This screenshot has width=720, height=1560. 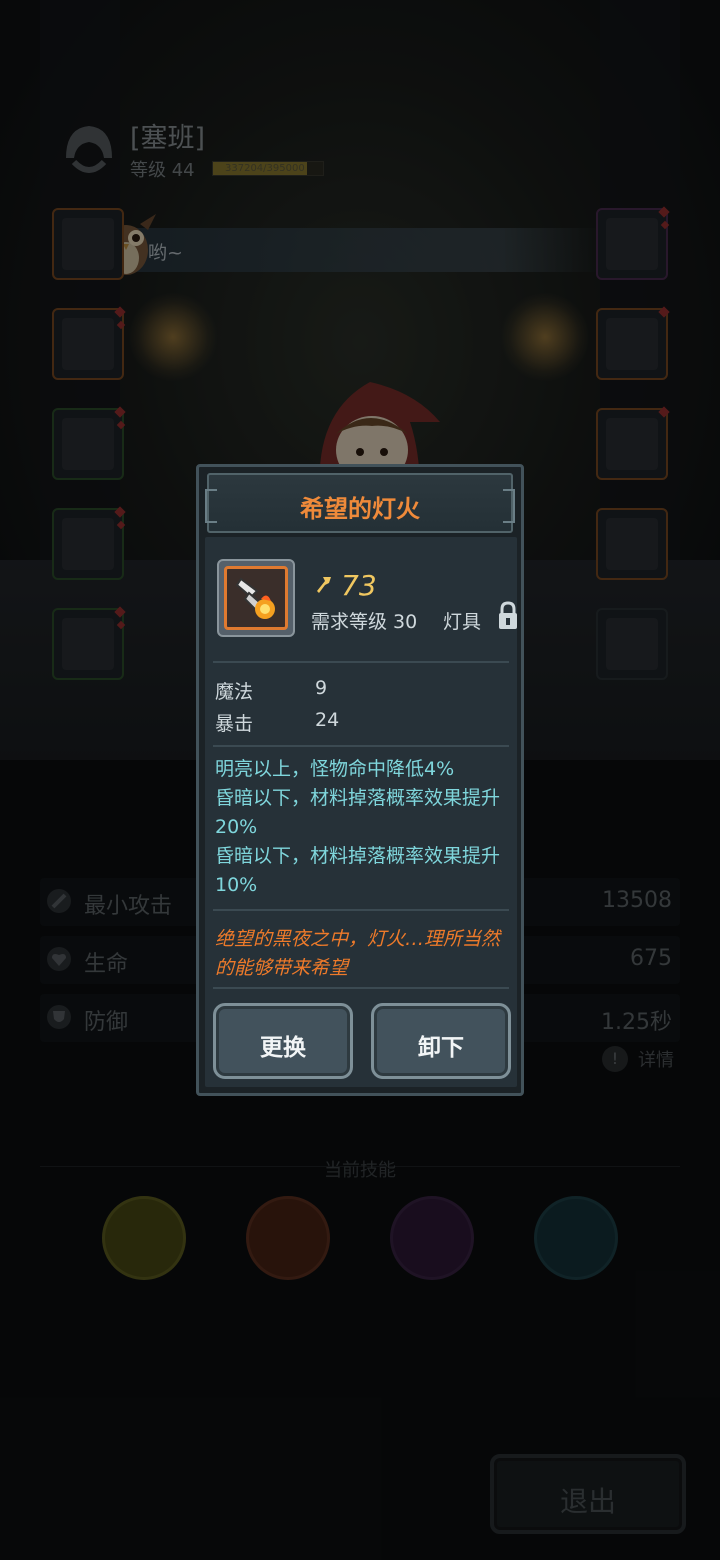 I want to click on item-icon-frame, so click(x=256, y=598).